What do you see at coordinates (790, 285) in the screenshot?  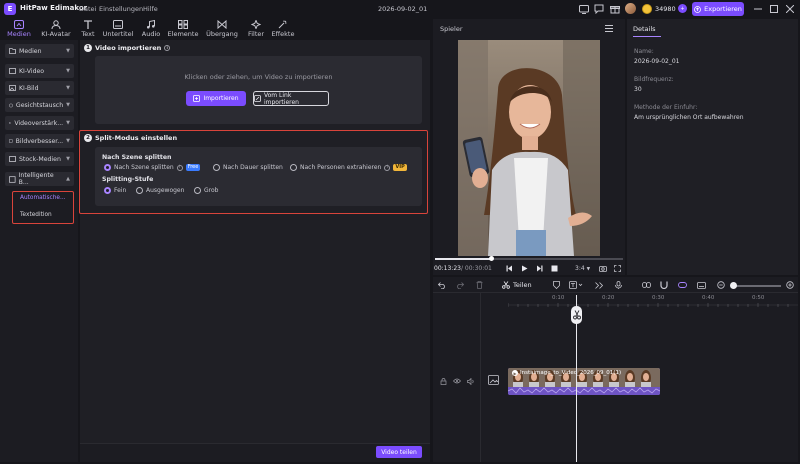 I see `zoom-in-icon` at bounding box center [790, 285].